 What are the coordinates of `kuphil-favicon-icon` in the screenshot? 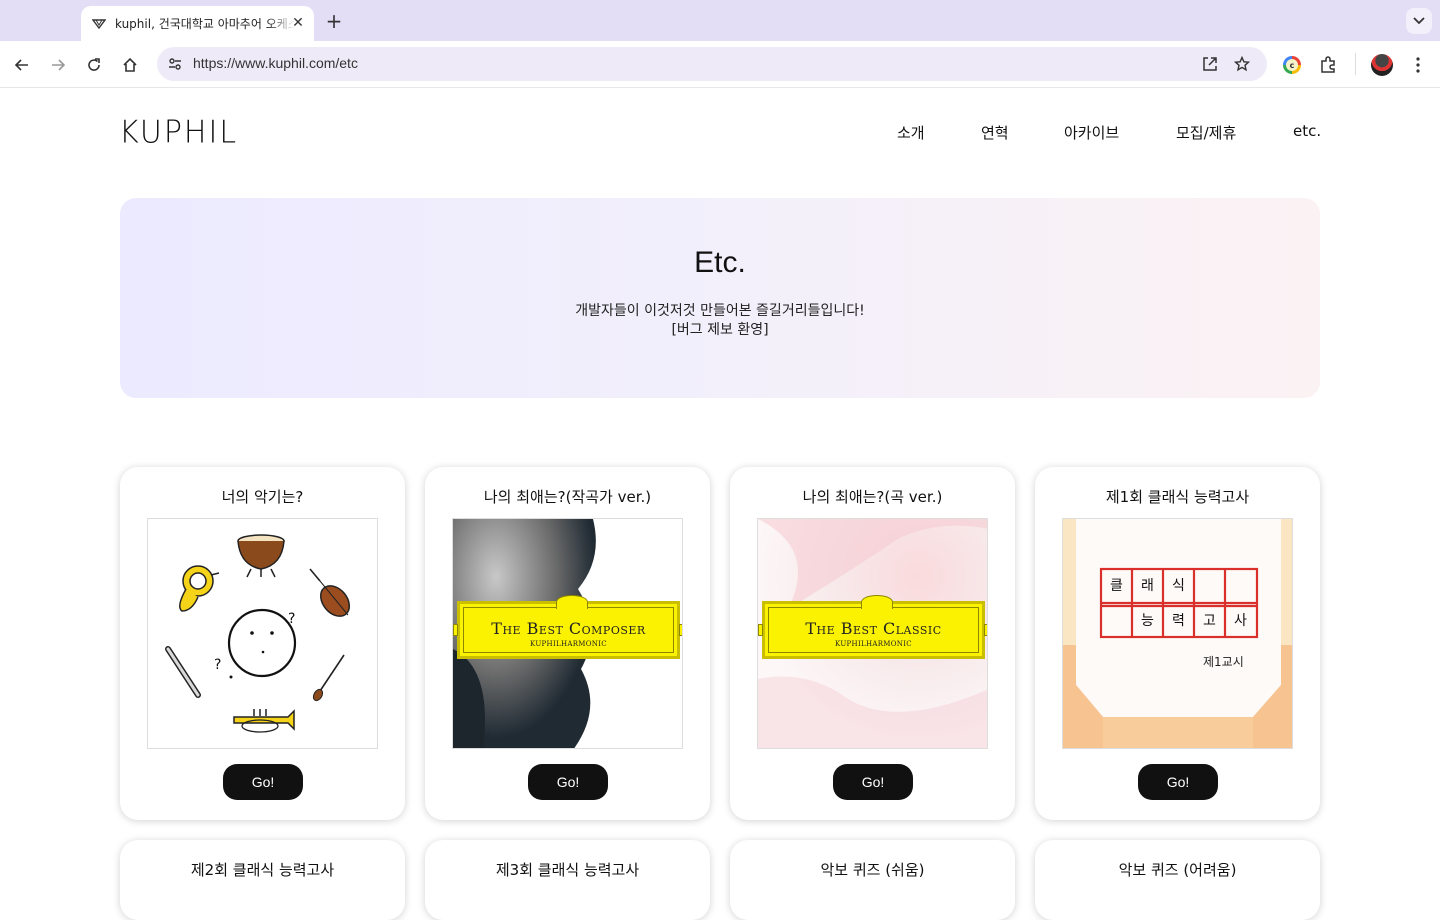 It's located at (99, 24).